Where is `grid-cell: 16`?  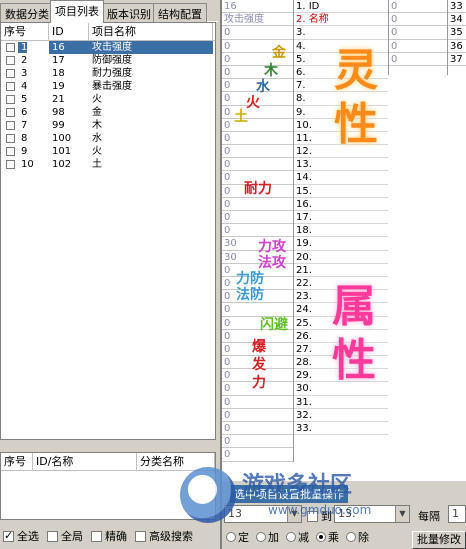
grid-cell: 16 is located at coordinates (257, 7).